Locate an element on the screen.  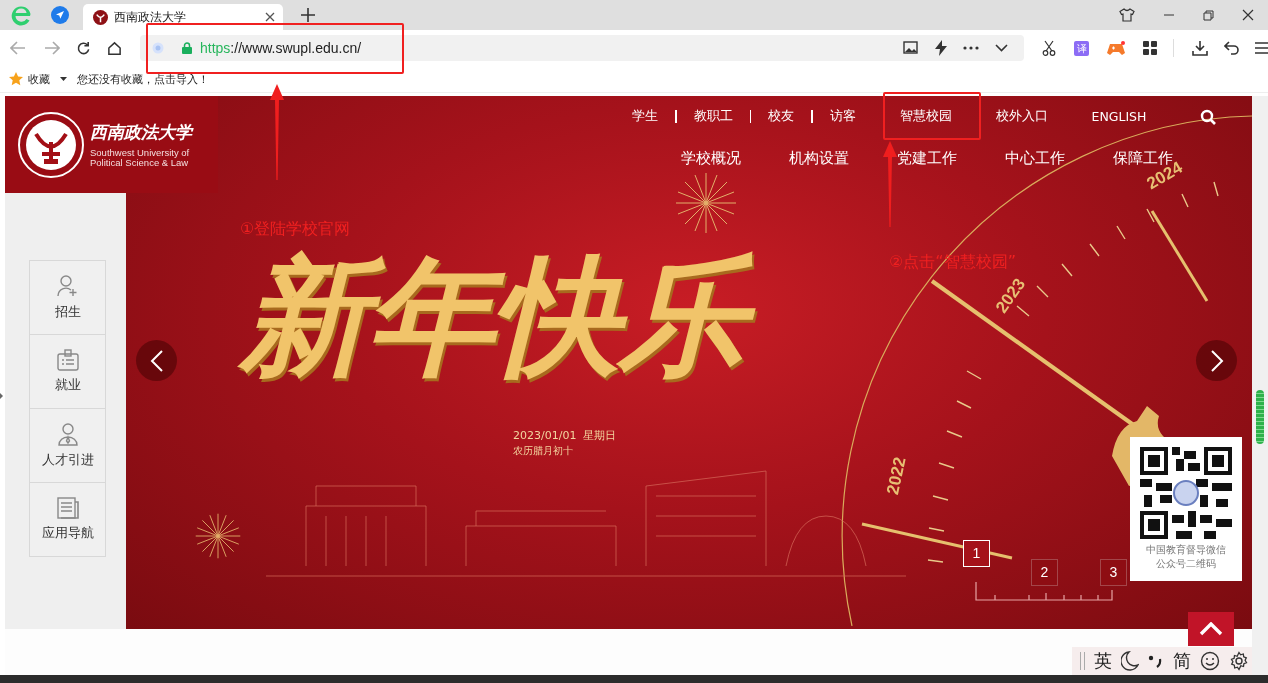
punctuation-icon is located at coordinates (1156, 661).